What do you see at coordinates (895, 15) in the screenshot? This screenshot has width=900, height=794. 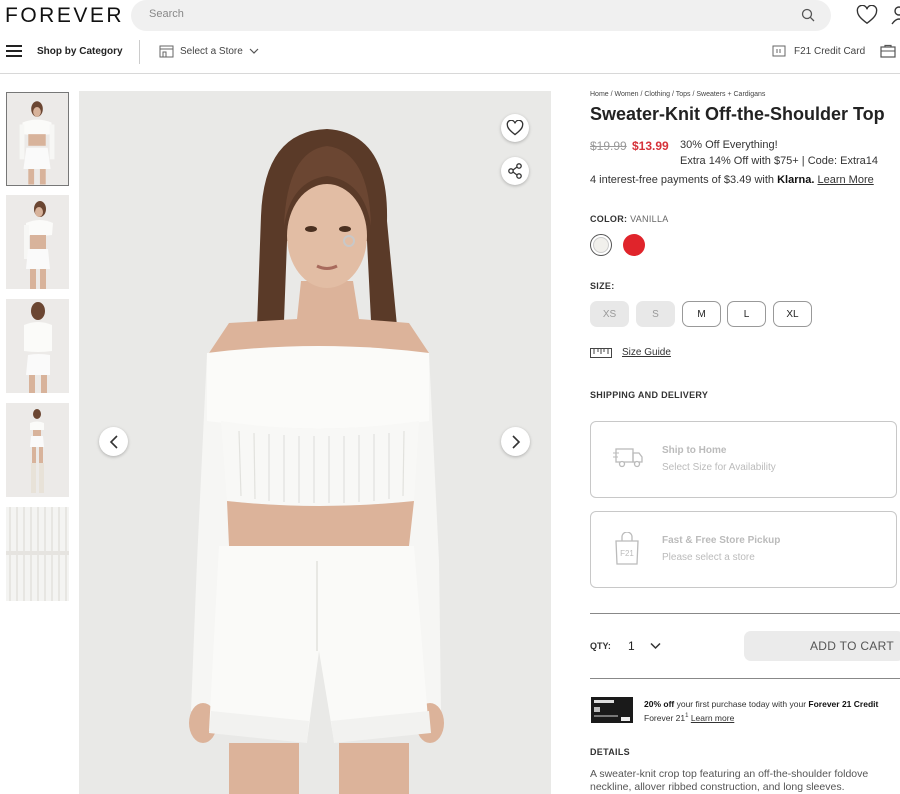 I see `account-icon` at bounding box center [895, 15].